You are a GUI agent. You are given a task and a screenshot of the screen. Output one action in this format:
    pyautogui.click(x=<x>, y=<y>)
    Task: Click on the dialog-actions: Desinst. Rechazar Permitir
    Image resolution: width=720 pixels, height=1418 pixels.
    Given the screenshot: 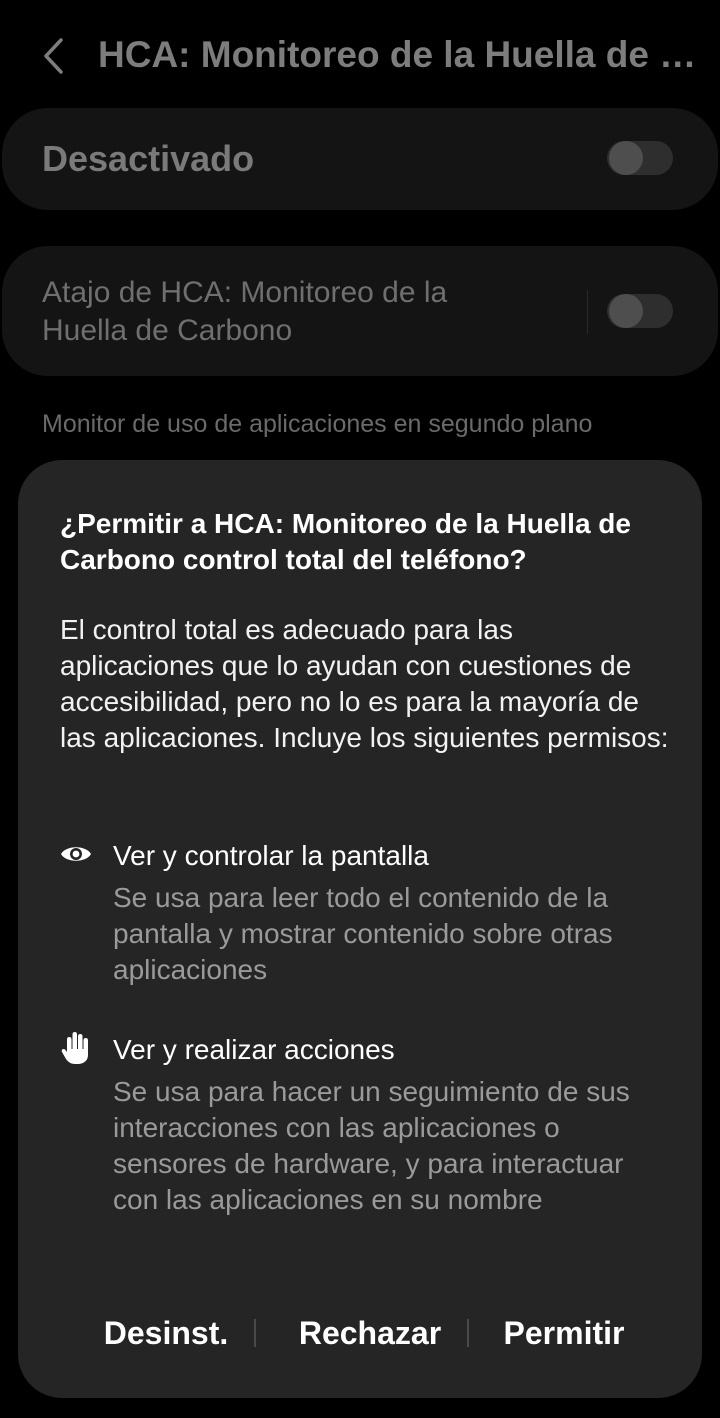 What is the action you would take?
    pyautogui.click(x=360, y=1333)
    